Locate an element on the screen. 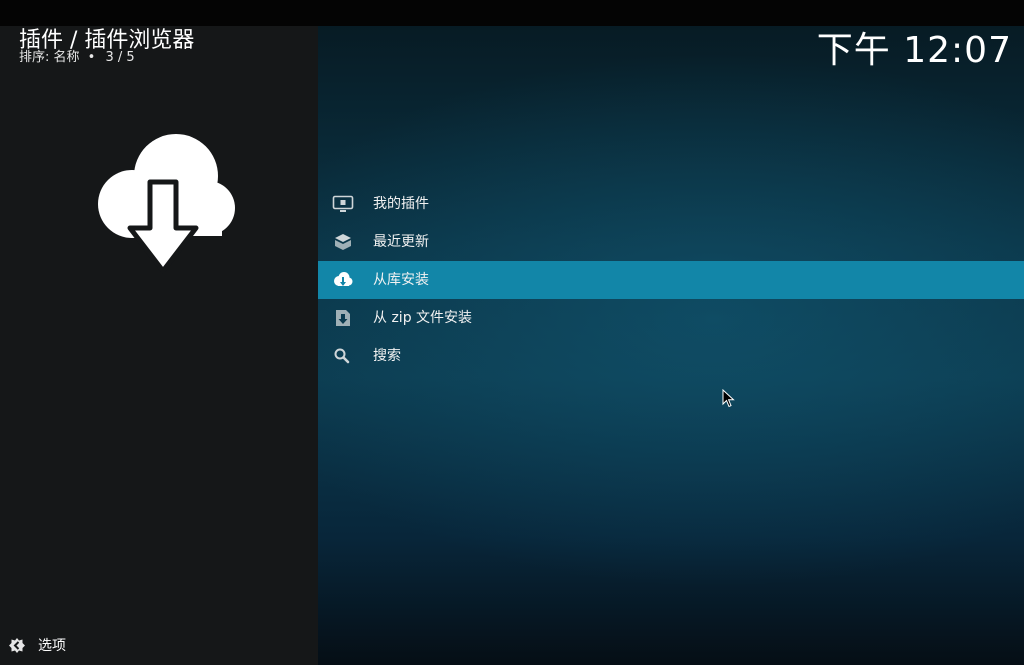 The height and width of the screenshot is (665, 1024). menu-item-my-addons: 我的插件 is located at coordinates (671, 204).